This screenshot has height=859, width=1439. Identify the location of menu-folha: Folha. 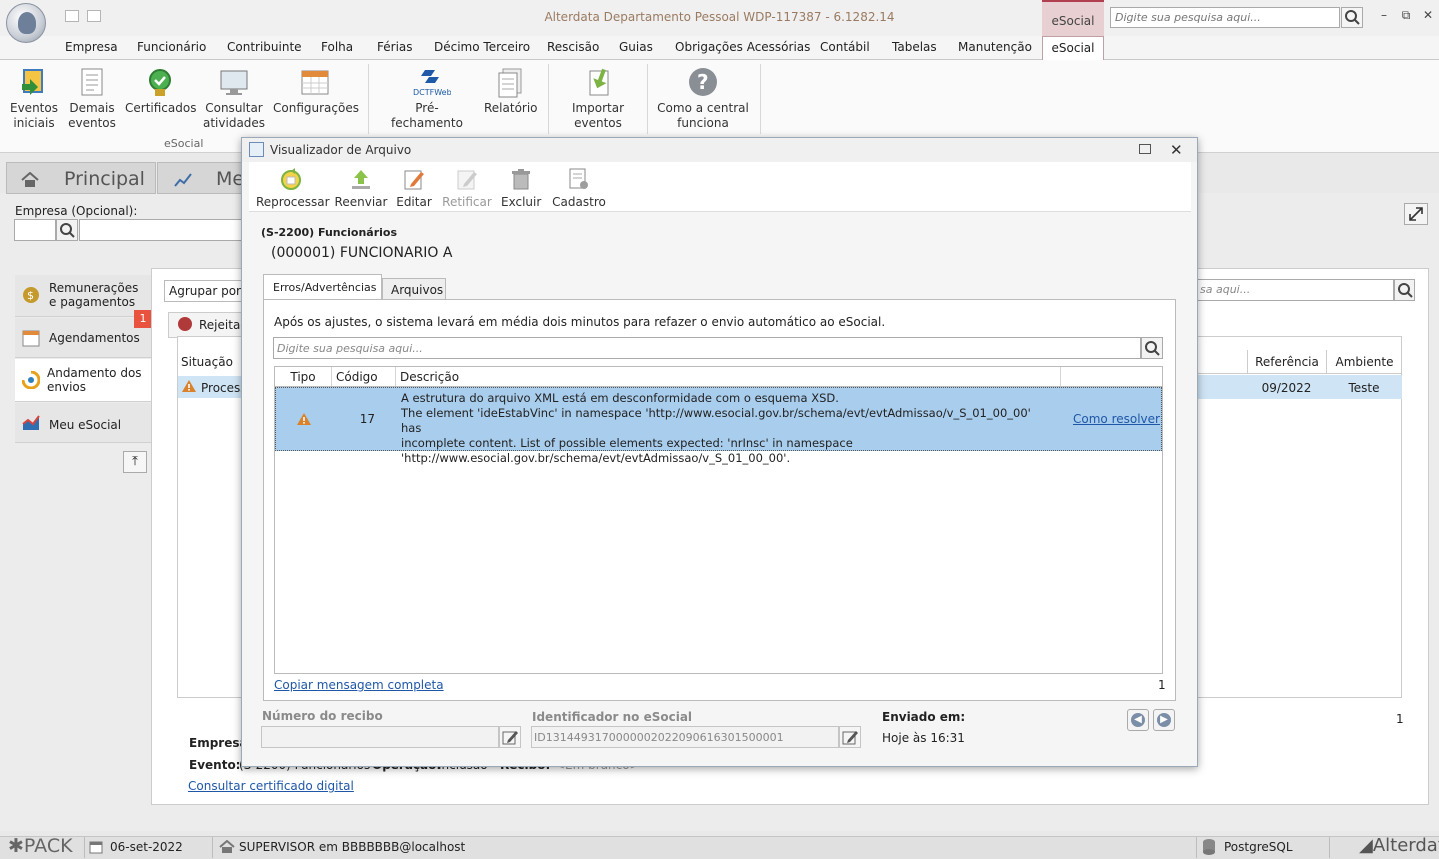
(337, 47).